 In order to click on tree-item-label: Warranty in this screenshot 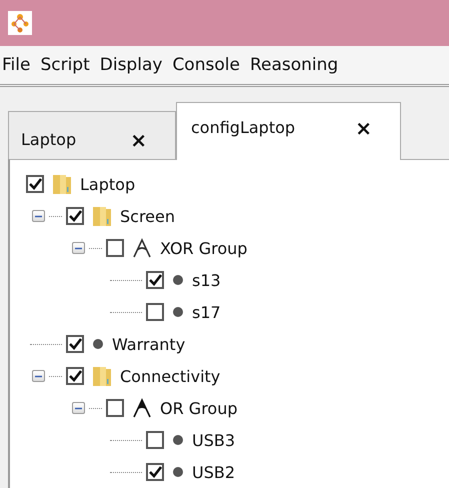, I will do `click(149, 344)`.